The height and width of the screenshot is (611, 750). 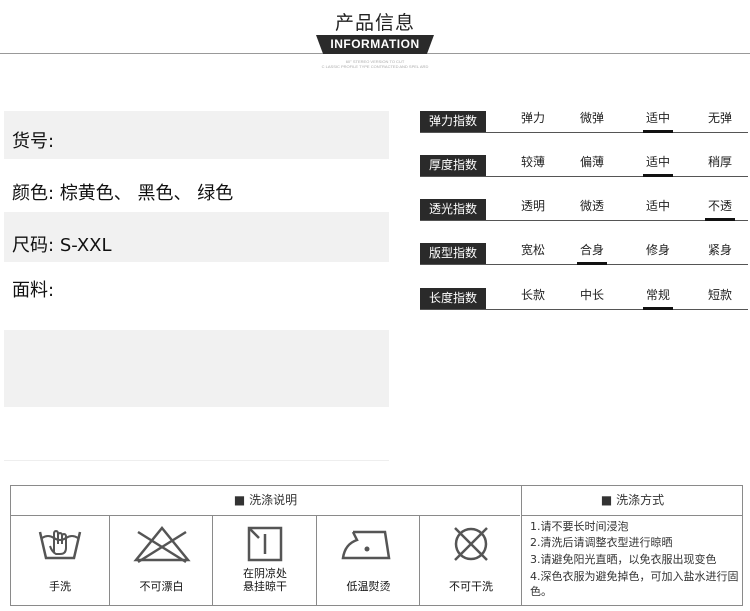 What do you see at coordinates (532, 295) in the screenshot?
I see `index-option: 长款` at bounding box center [532, 295].